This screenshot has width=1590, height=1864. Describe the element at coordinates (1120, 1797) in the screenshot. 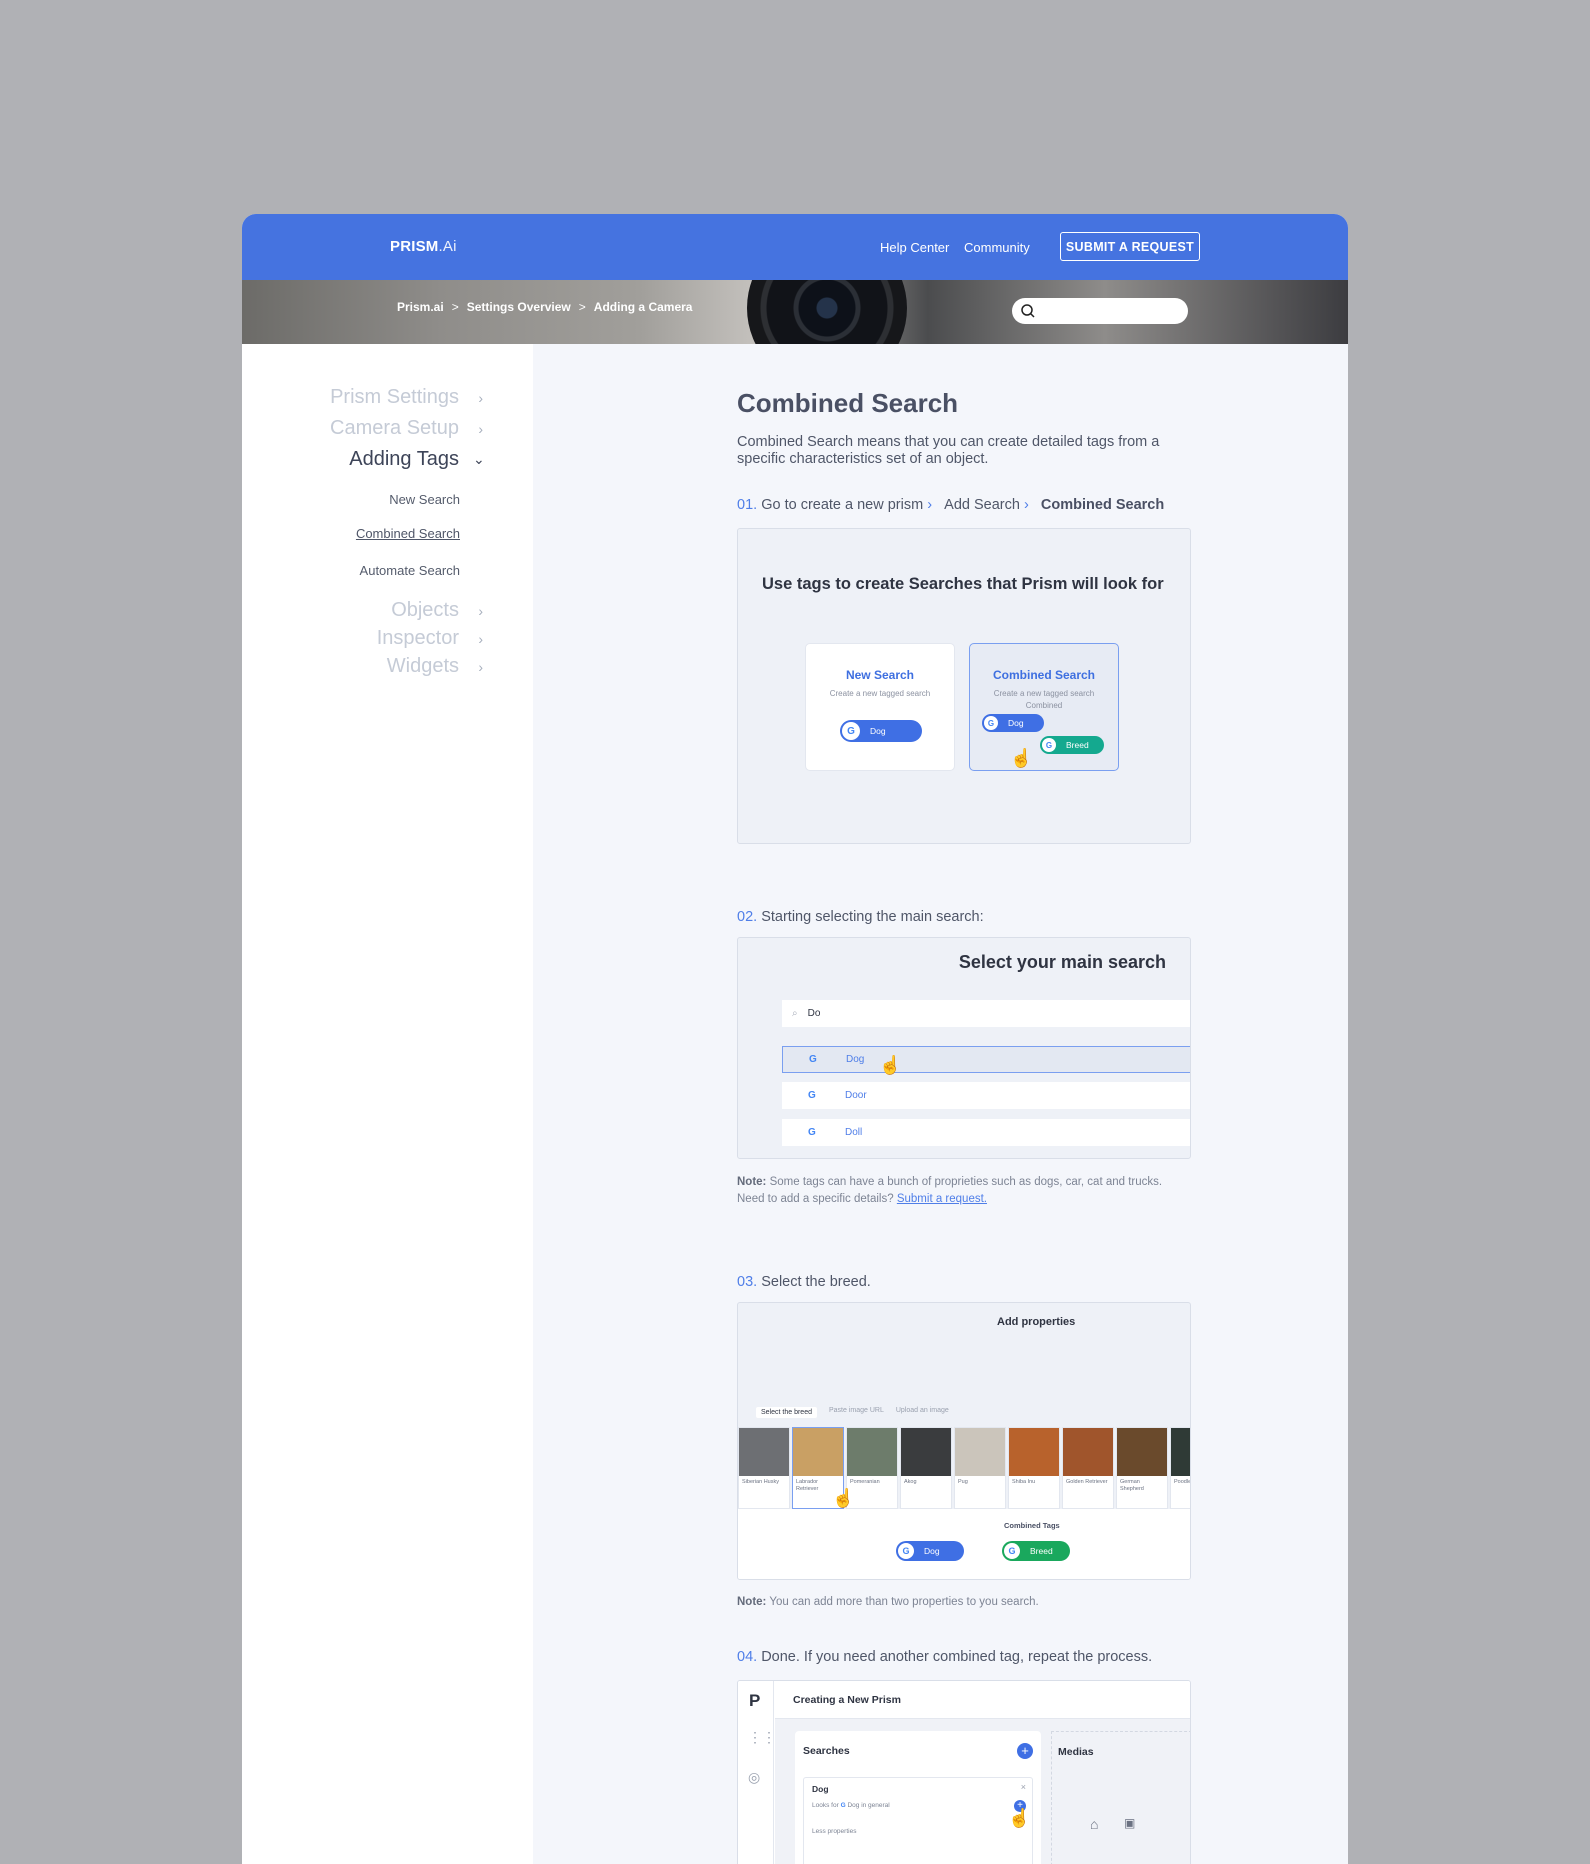

I see `medias-panel: Medias ⌂ ▣` at that location.